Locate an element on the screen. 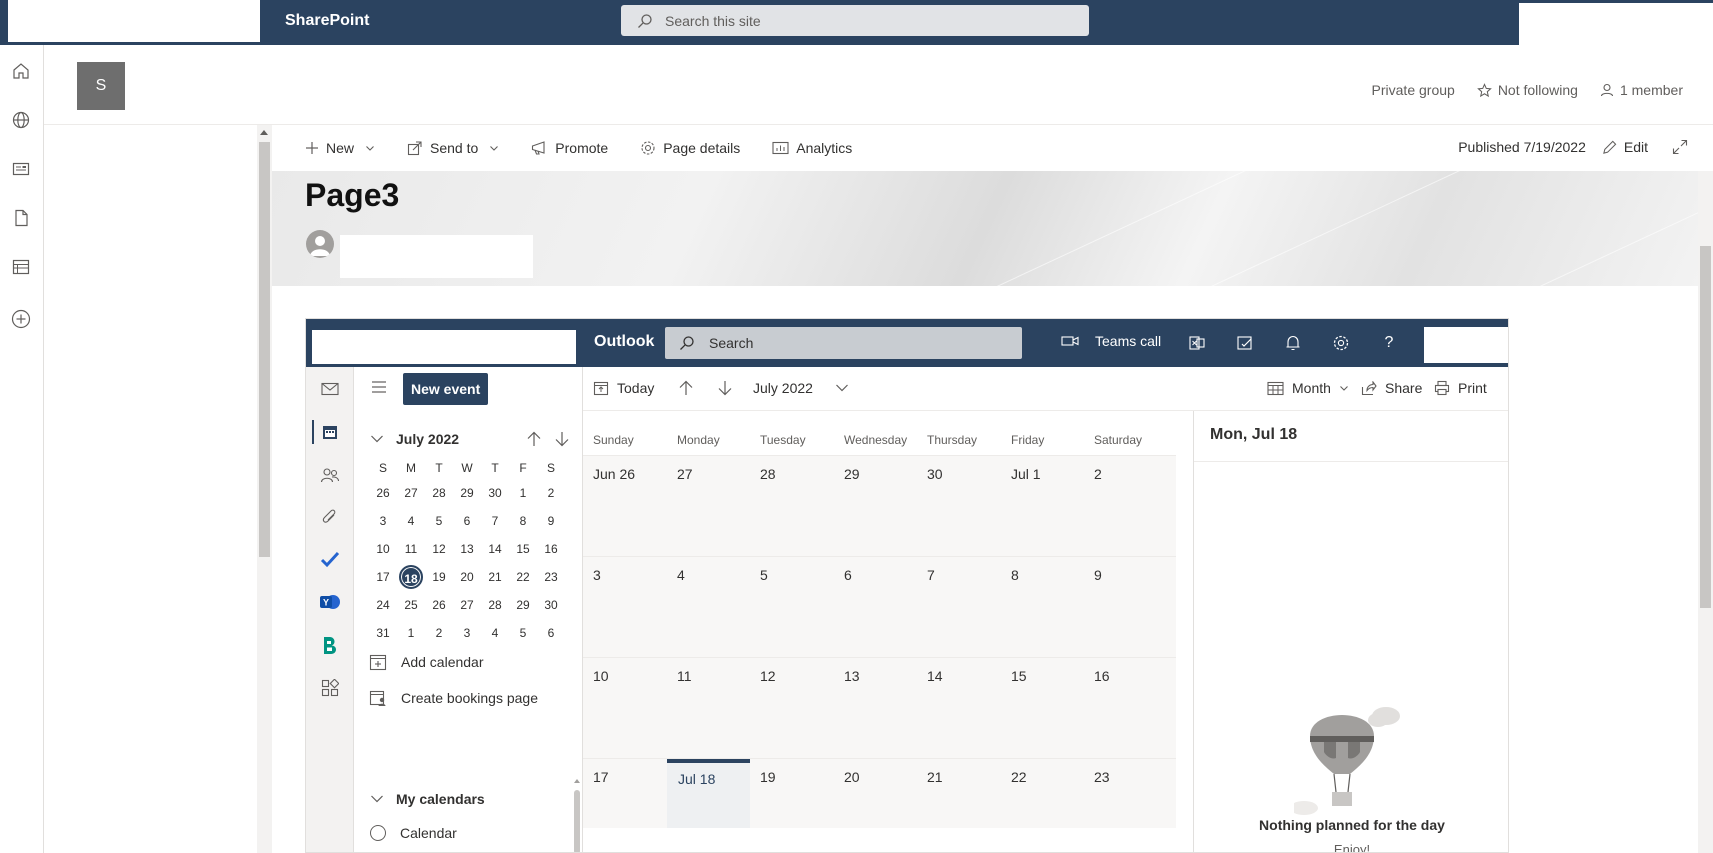  previous-arrow-icon is located at coordinates (686, 388).